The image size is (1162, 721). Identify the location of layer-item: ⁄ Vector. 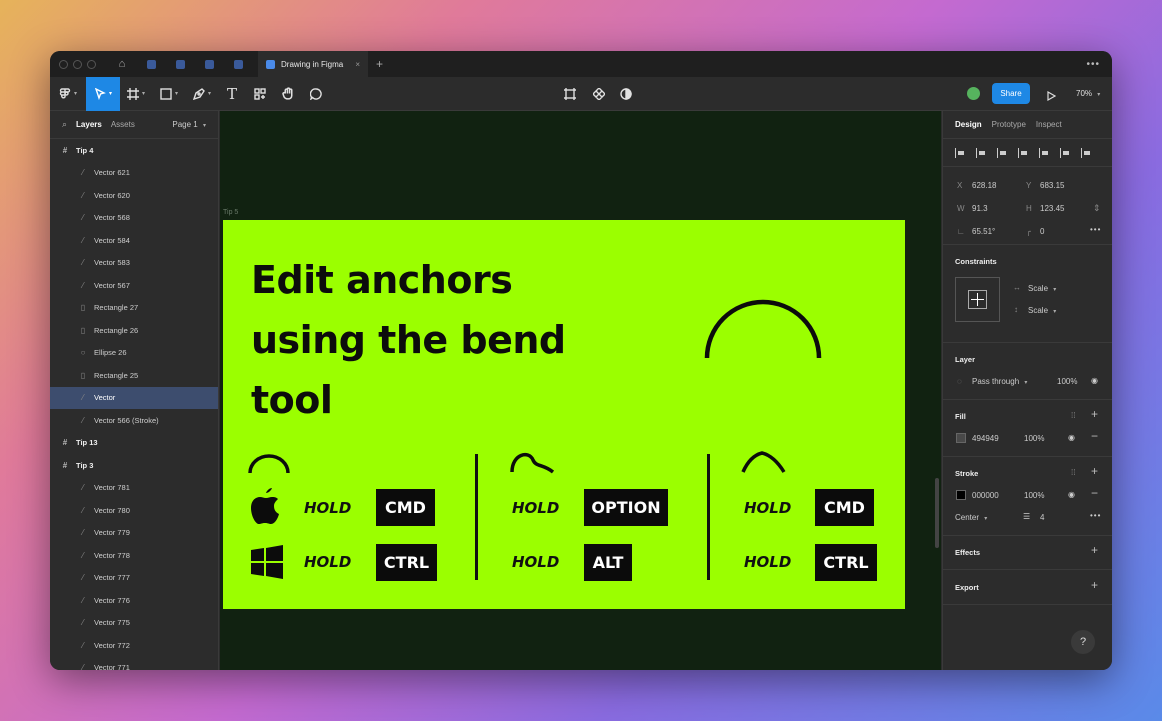
(134, 397).